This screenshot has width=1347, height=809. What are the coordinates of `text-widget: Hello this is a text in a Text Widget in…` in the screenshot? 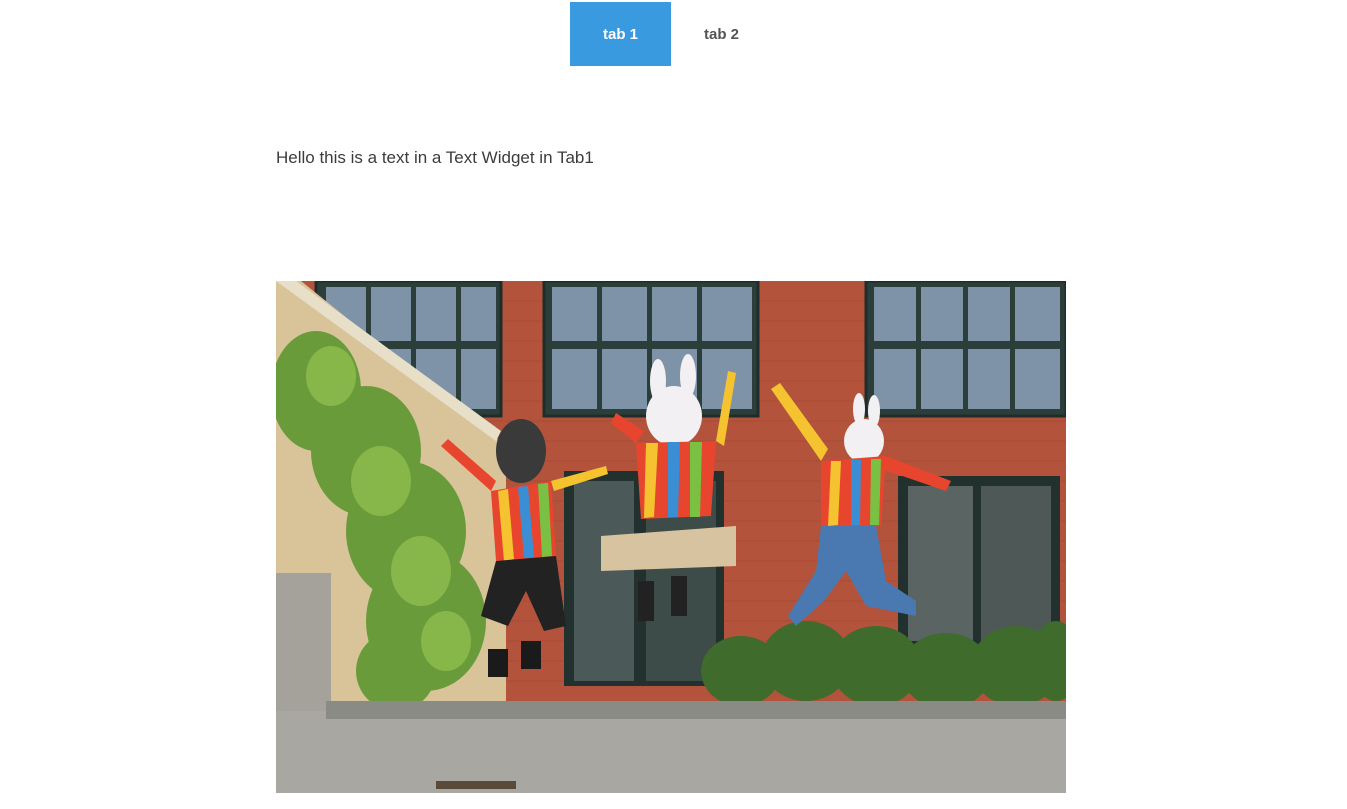 It's located at (435, 157).